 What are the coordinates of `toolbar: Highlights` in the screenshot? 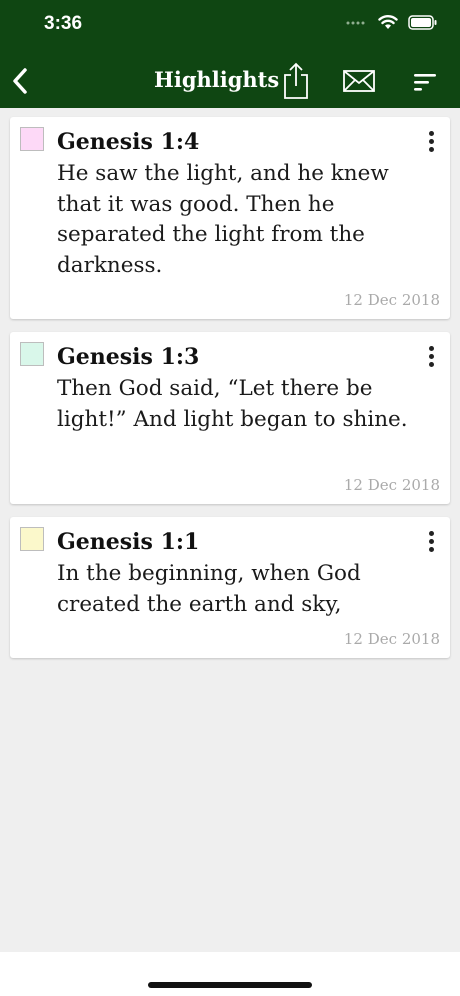 It's located at (230, 82).